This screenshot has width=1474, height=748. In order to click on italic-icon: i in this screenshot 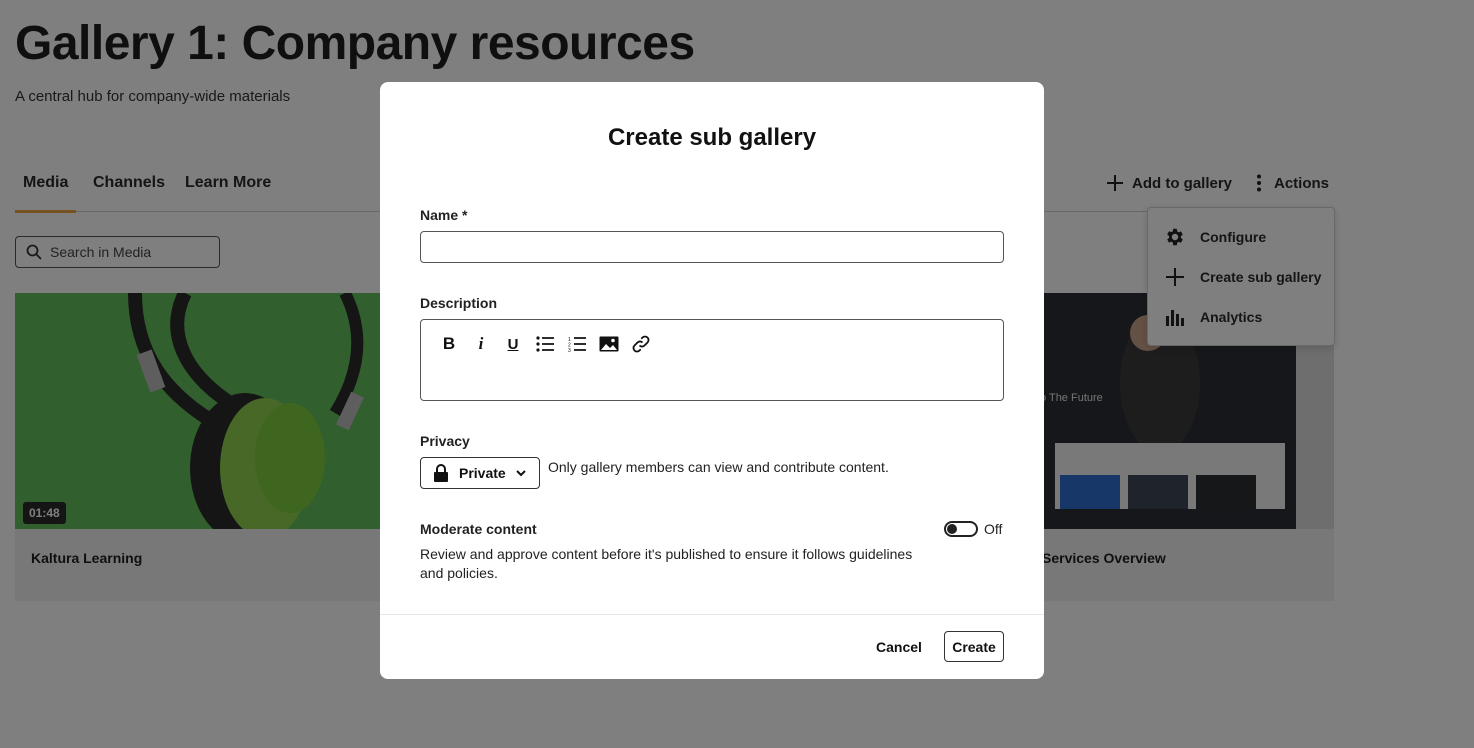, I will do `click(481, 344)`.